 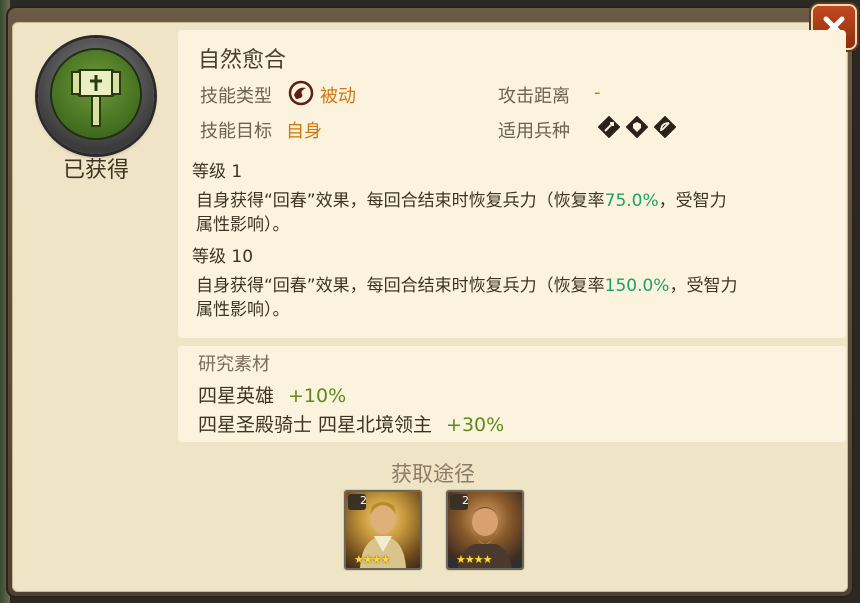 I want to click on research-materials-title: 研究素材, so click(x=234, y=364).